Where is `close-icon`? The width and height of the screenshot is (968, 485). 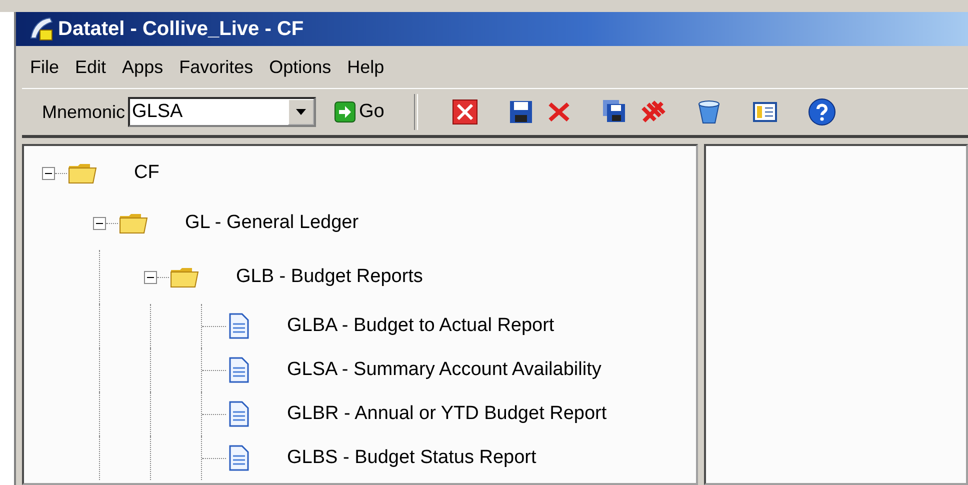
close-icon is located at coordinates (465, 112).